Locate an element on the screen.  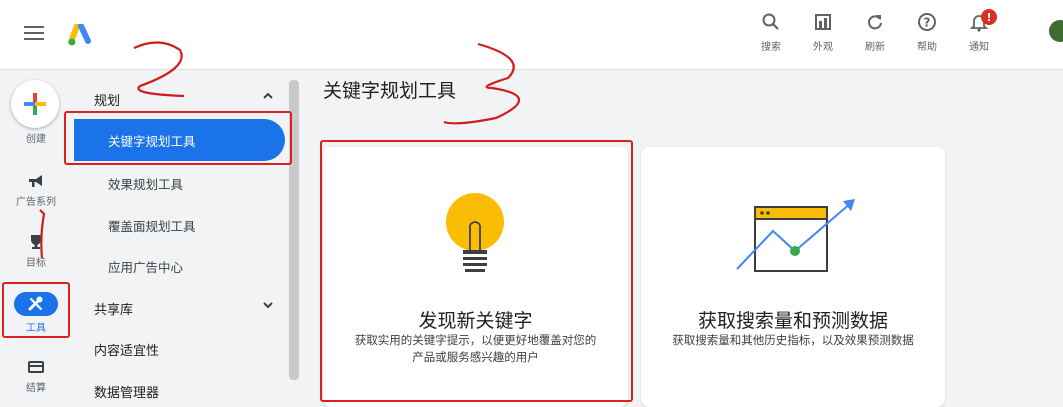
card-description-line: 获取搜索量和其他历史指标，以及效果预测数据 is located at coordinates (793, 340).